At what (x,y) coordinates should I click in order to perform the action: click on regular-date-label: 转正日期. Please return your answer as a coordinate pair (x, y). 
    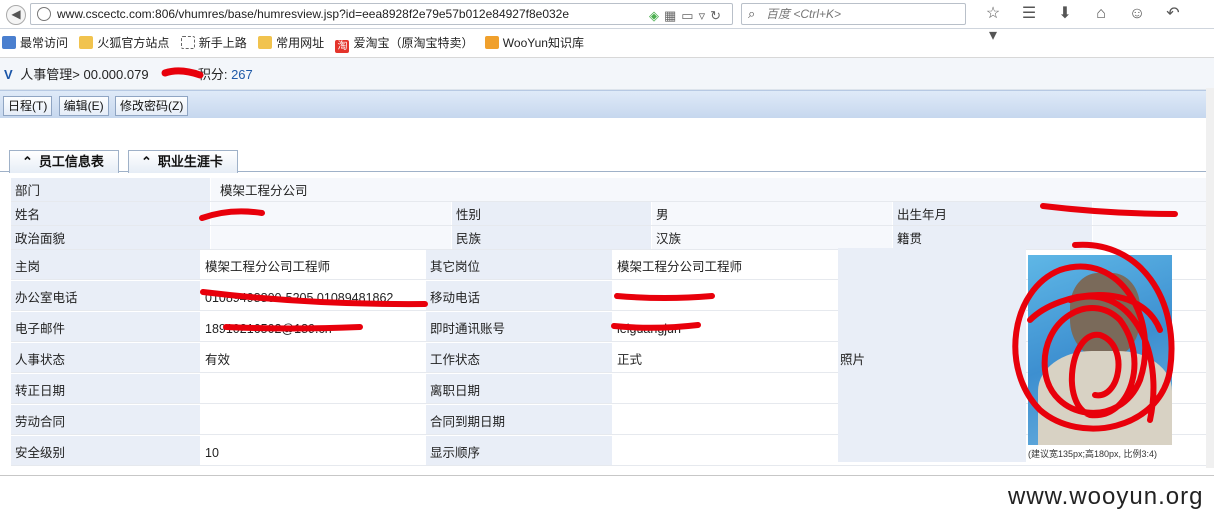
    Looking at the image, I should click on (105, 388).